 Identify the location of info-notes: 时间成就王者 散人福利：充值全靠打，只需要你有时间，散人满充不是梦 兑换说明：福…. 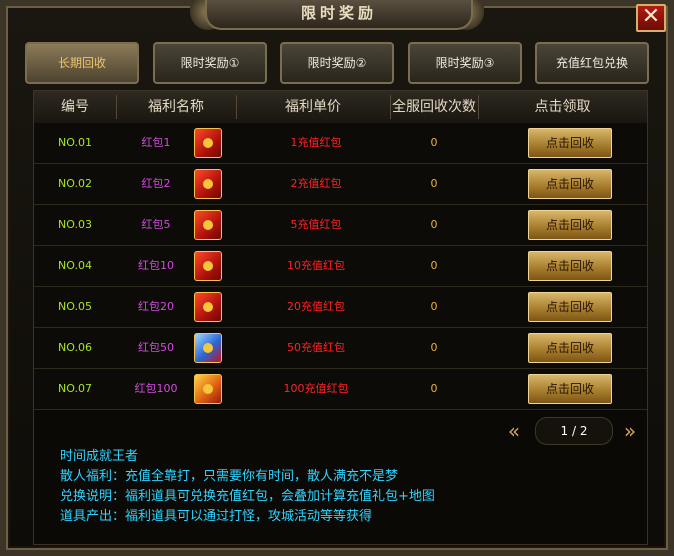
(350, 487).